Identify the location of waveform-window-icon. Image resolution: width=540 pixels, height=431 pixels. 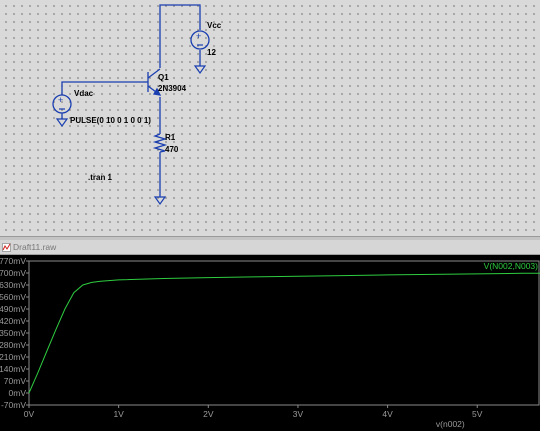
(6, 247).